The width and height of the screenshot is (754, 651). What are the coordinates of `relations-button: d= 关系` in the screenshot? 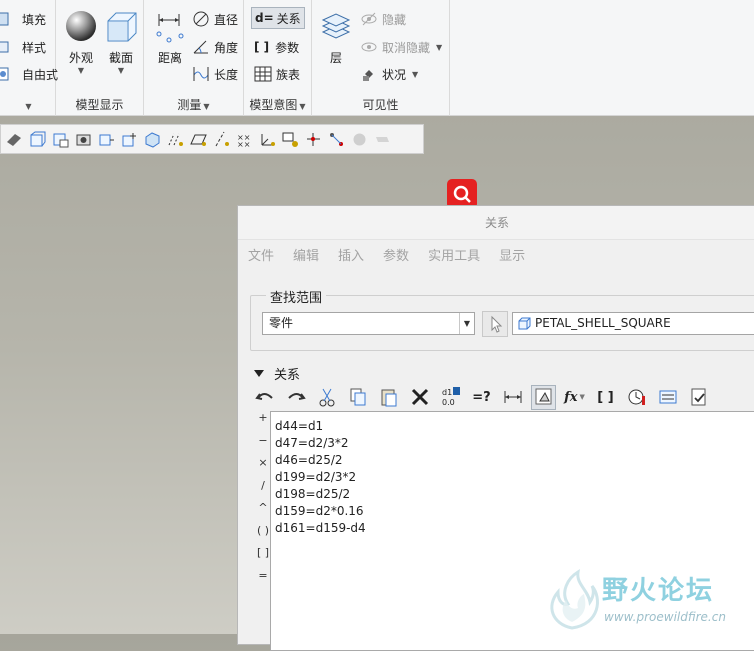 It's located at (278, 18).